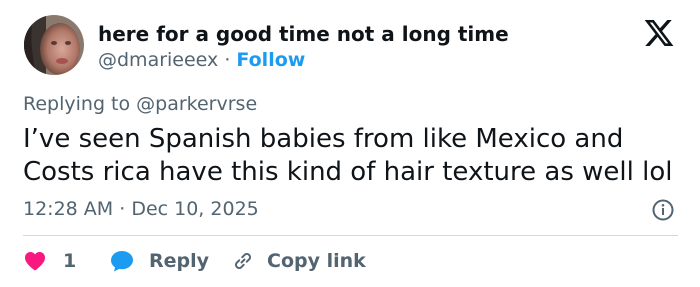 This screenshot has height=287, width=700. Describe the element at coordinates (35, 261) in the screenshot. I see `heart-icon` at that location.